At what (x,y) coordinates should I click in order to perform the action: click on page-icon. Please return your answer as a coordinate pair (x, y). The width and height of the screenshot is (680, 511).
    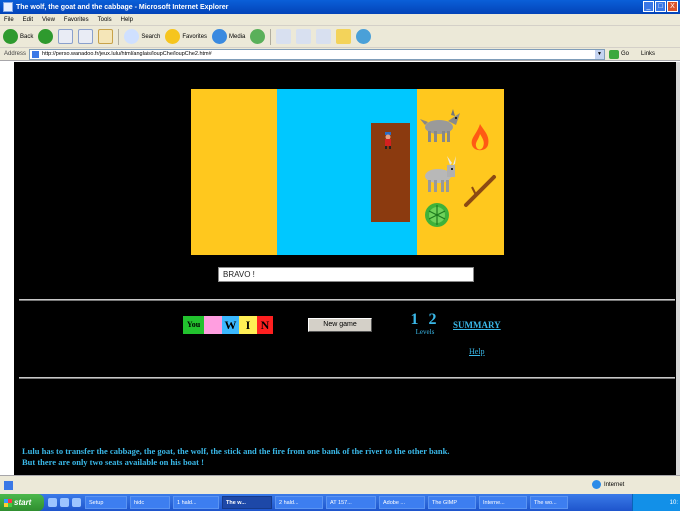
    Looking at the image, I should click on (36, 54).